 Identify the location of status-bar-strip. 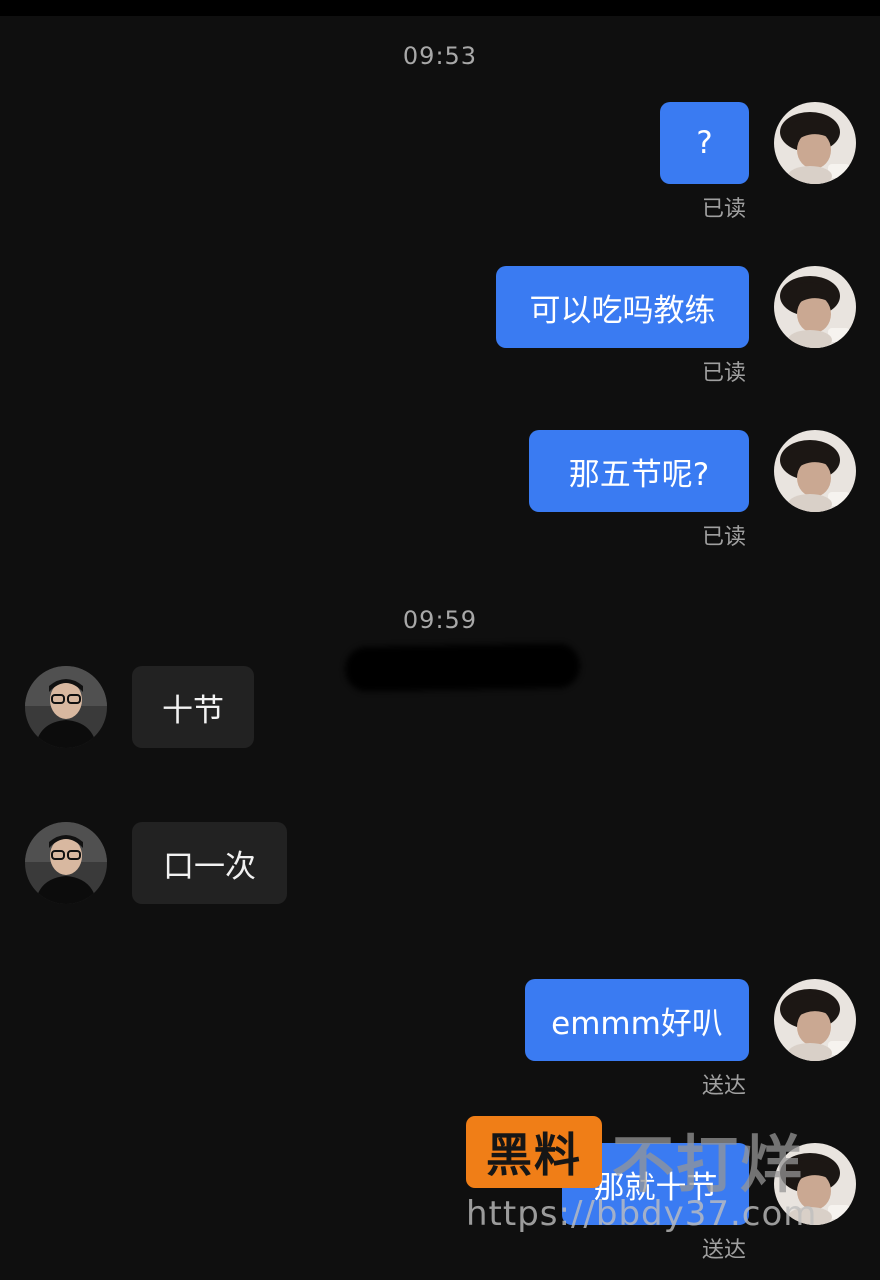
(440, 8).